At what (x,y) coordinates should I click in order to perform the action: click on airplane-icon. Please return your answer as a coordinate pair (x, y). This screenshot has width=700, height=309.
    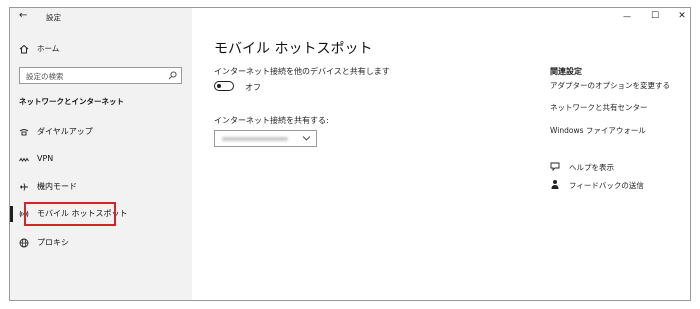
    Looking at the image, I should click on (24, 187).